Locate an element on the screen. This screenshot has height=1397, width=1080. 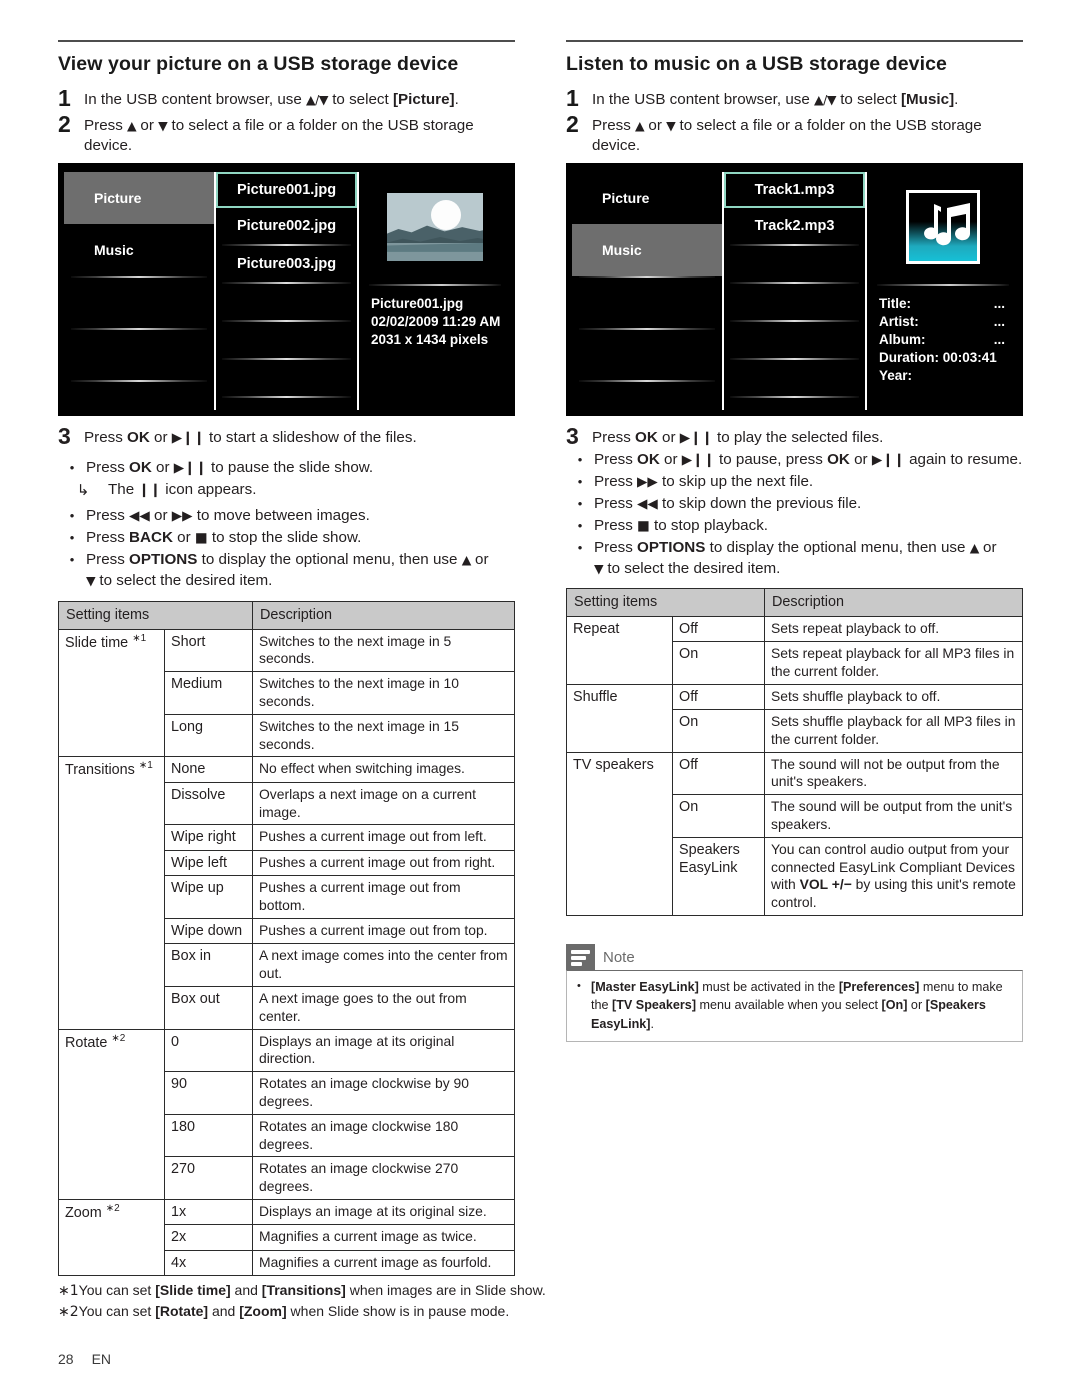
cell-value: Speakers EasyLink is located at coordinates (718, 876).